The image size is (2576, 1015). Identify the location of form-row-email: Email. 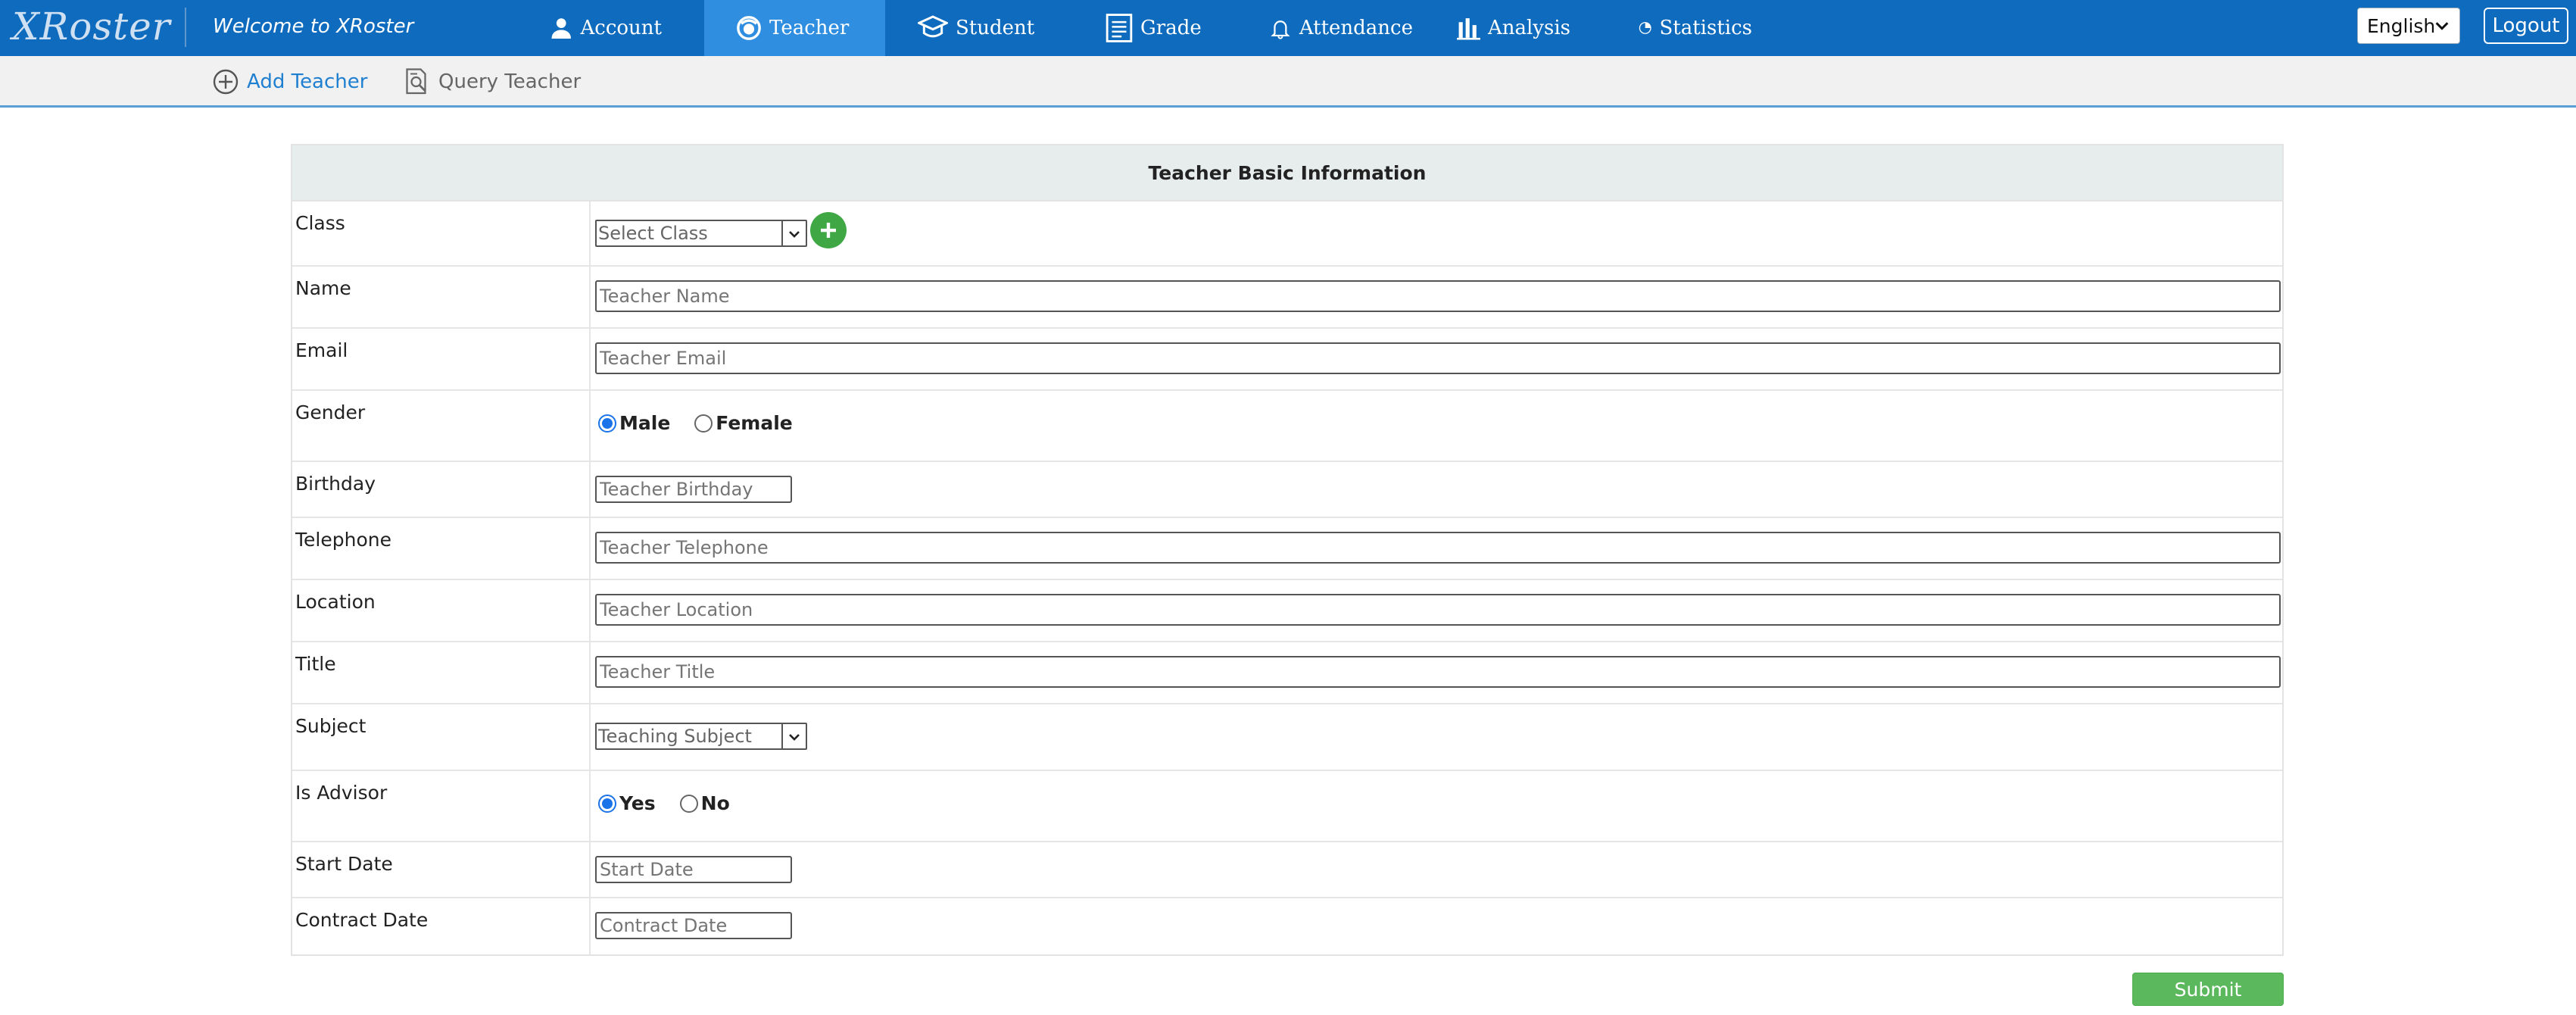
(1287, 360).